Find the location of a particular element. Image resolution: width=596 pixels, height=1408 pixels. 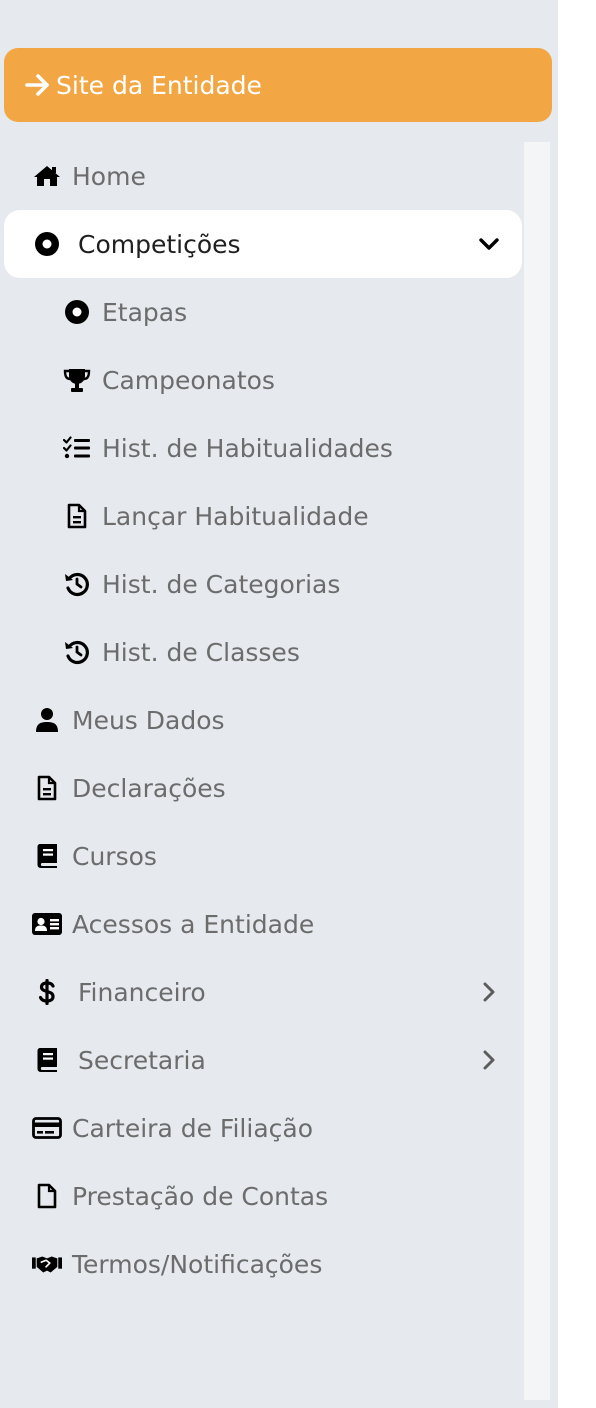

sidebar-item-label: Financeiro is located at coordinates (142, 992).